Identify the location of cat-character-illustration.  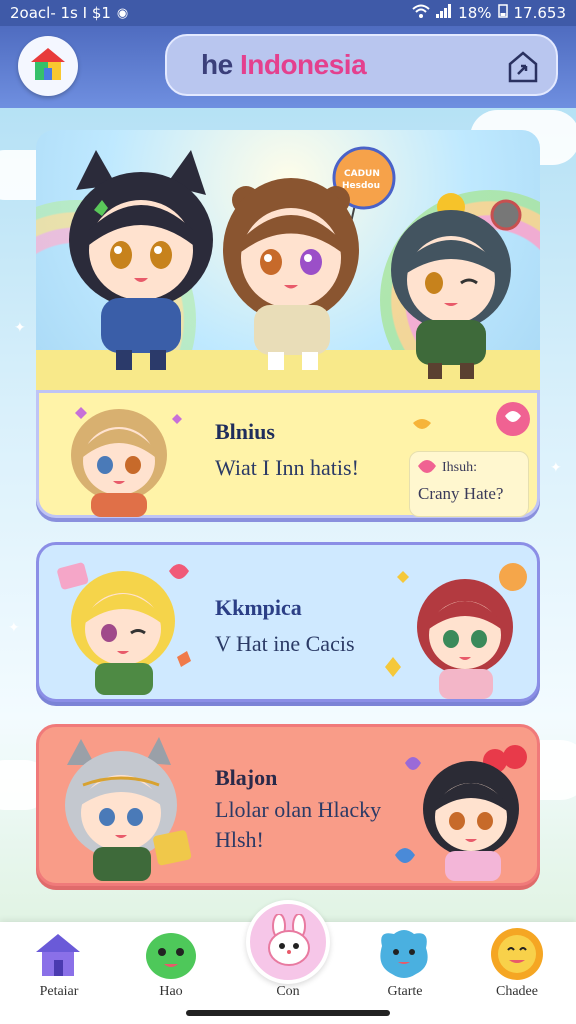
(141, 260).